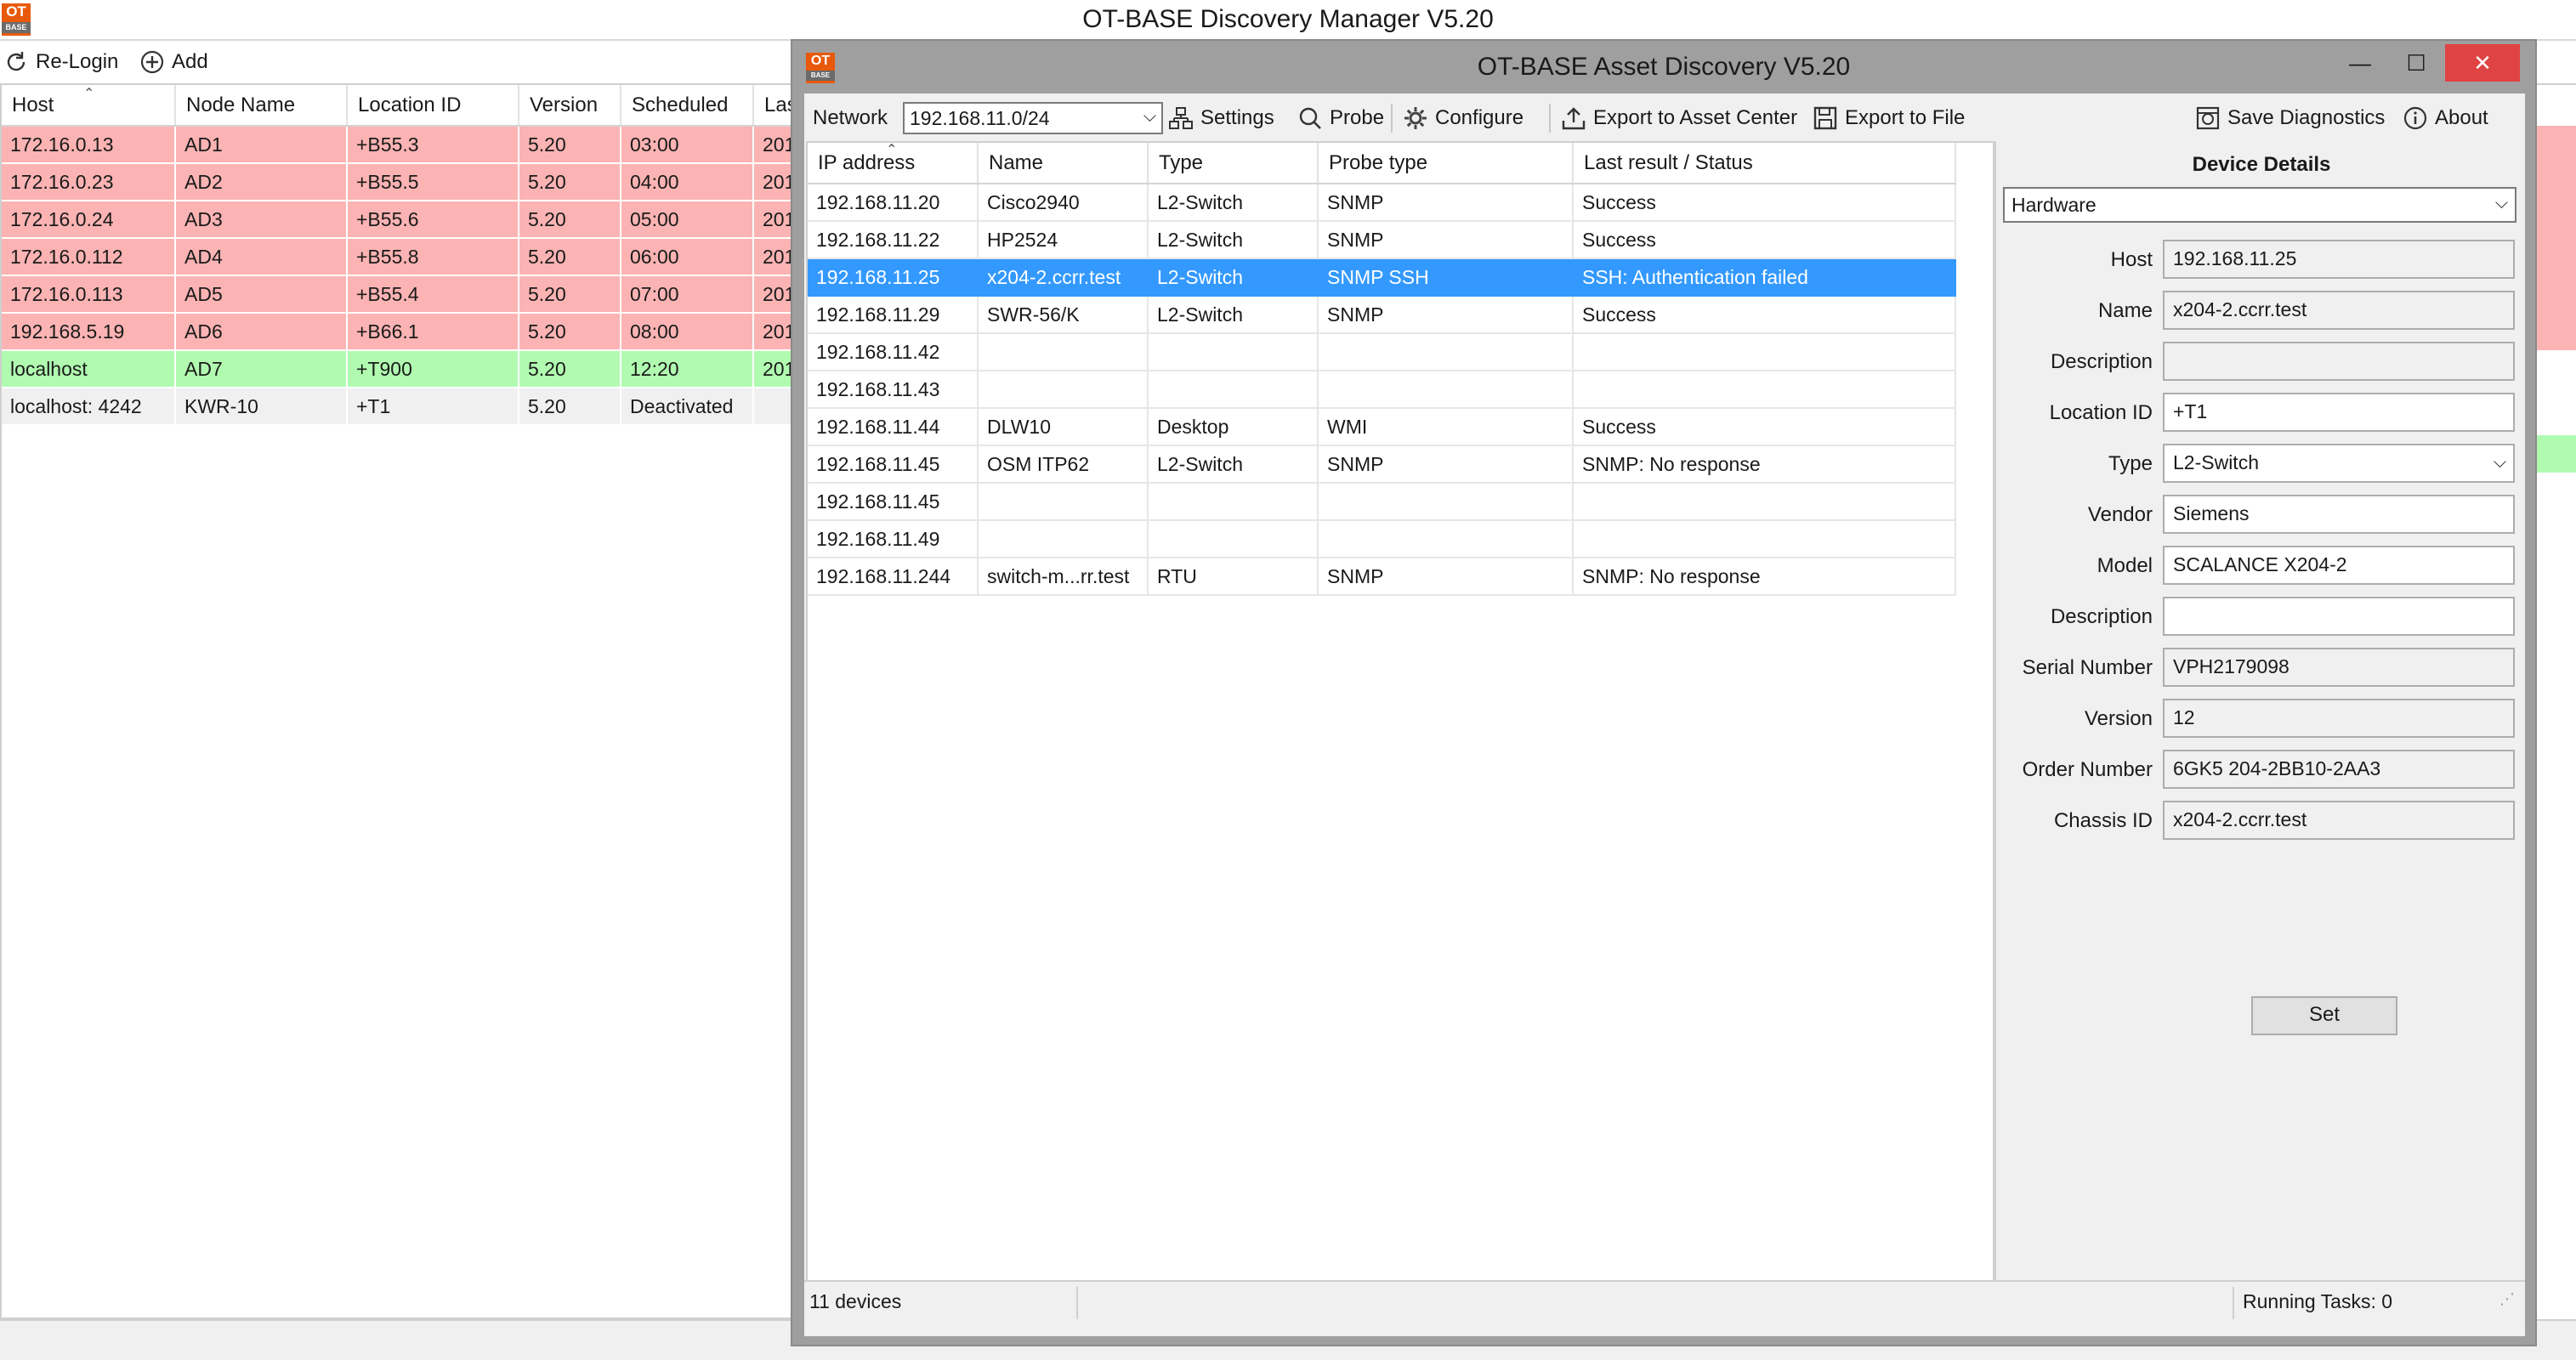 This screenshot has height=1360, width=2576. What do you see at coordinates (688, 407) in the screenshot?
I see `node-cell-scheduled: Deactivated` at bounding box center [688, 407].